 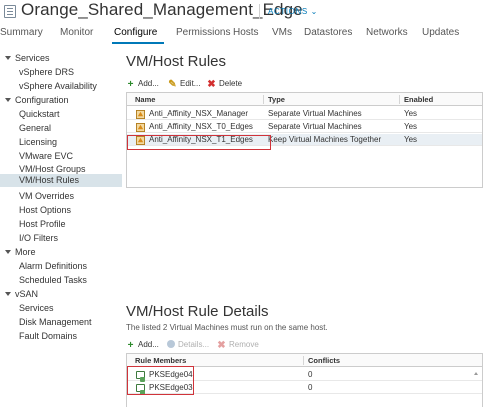 I want to click on sidebar-item-general: General, so click(x=35, y=128).